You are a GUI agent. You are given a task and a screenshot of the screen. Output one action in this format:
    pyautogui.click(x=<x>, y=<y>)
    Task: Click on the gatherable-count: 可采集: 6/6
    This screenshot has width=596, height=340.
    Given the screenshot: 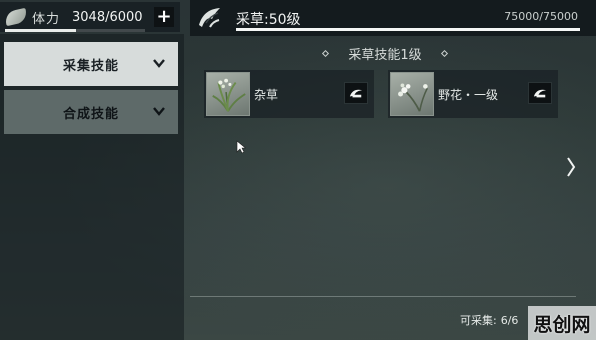 What is the action you would take?
    pyautogui.click(x=489, y=320)
    